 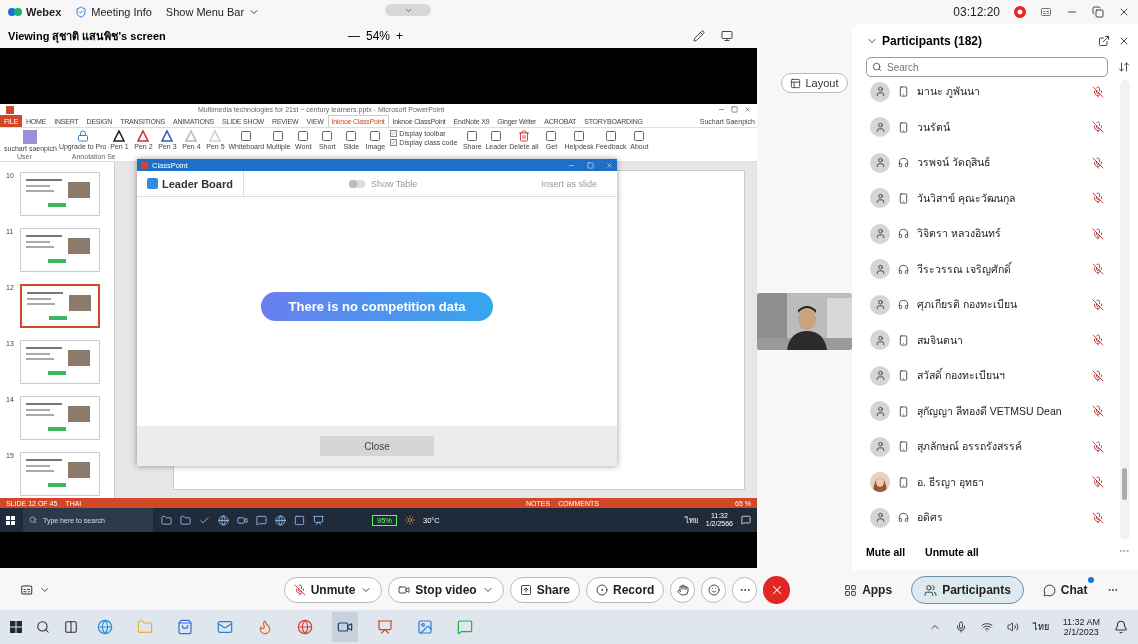 What do you see at coordinates (1081, 632) in the screenshot?
I see `clock-date: 2/1/2023` at bounding box center [1081, 632].